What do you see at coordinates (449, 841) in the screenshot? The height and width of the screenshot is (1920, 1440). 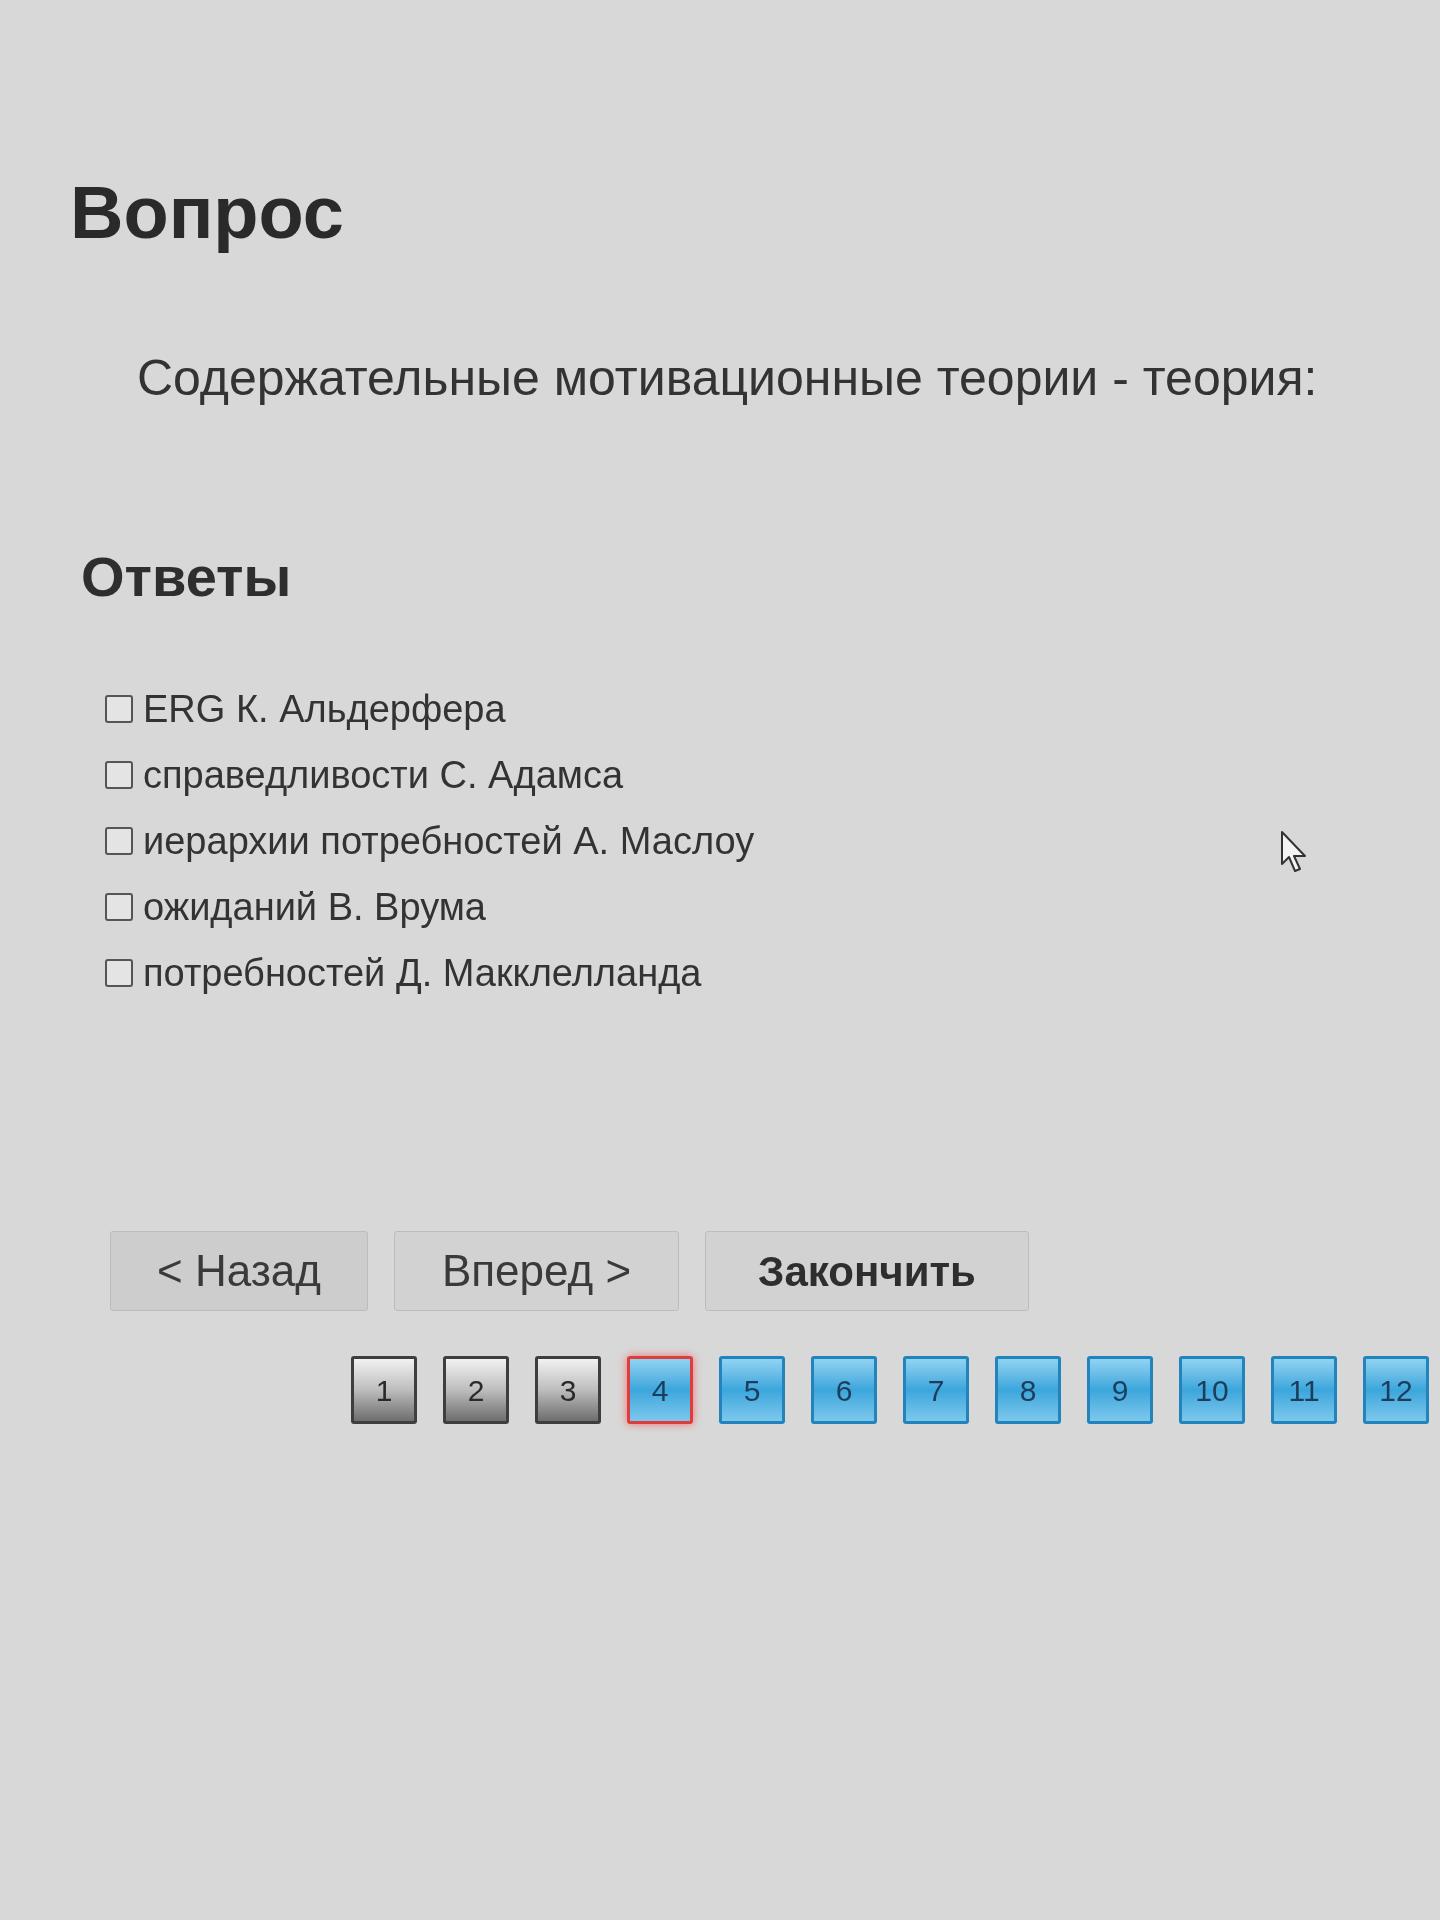 I see `answer-label: иерархии потребностей А. Маслоу` at bounding box center [449, 841].